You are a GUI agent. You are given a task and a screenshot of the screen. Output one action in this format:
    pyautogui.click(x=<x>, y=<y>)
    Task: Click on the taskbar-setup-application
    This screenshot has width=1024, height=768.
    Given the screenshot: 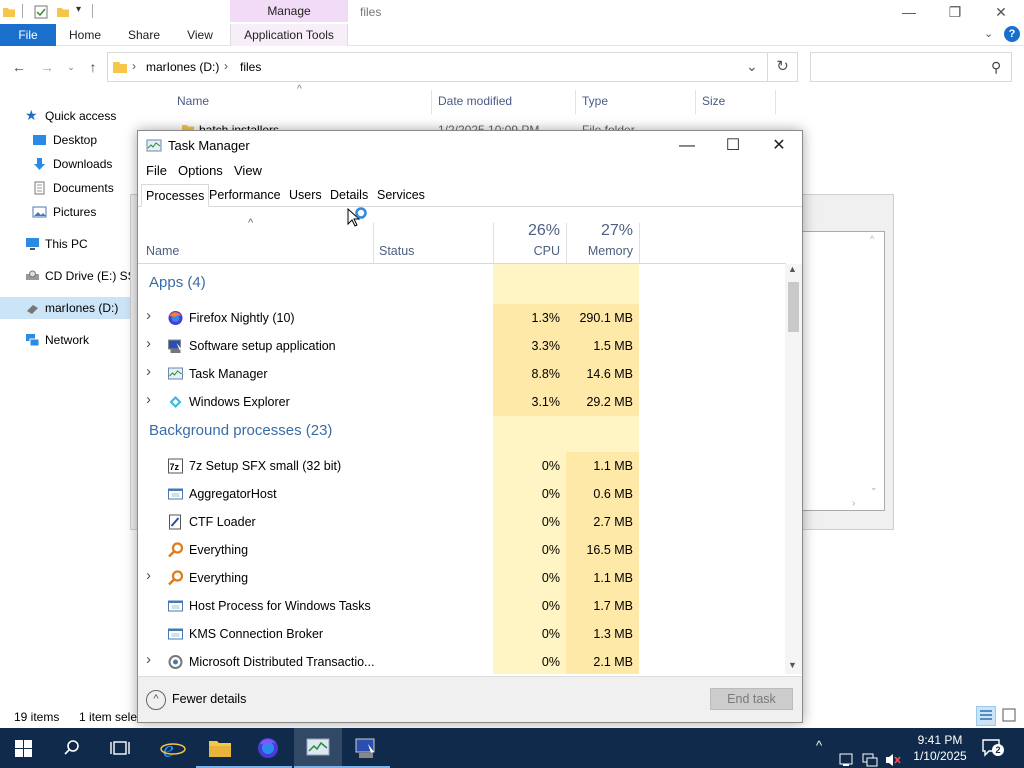 What is the action you would take?
    pyautogui.click(x=366, y=748)
    